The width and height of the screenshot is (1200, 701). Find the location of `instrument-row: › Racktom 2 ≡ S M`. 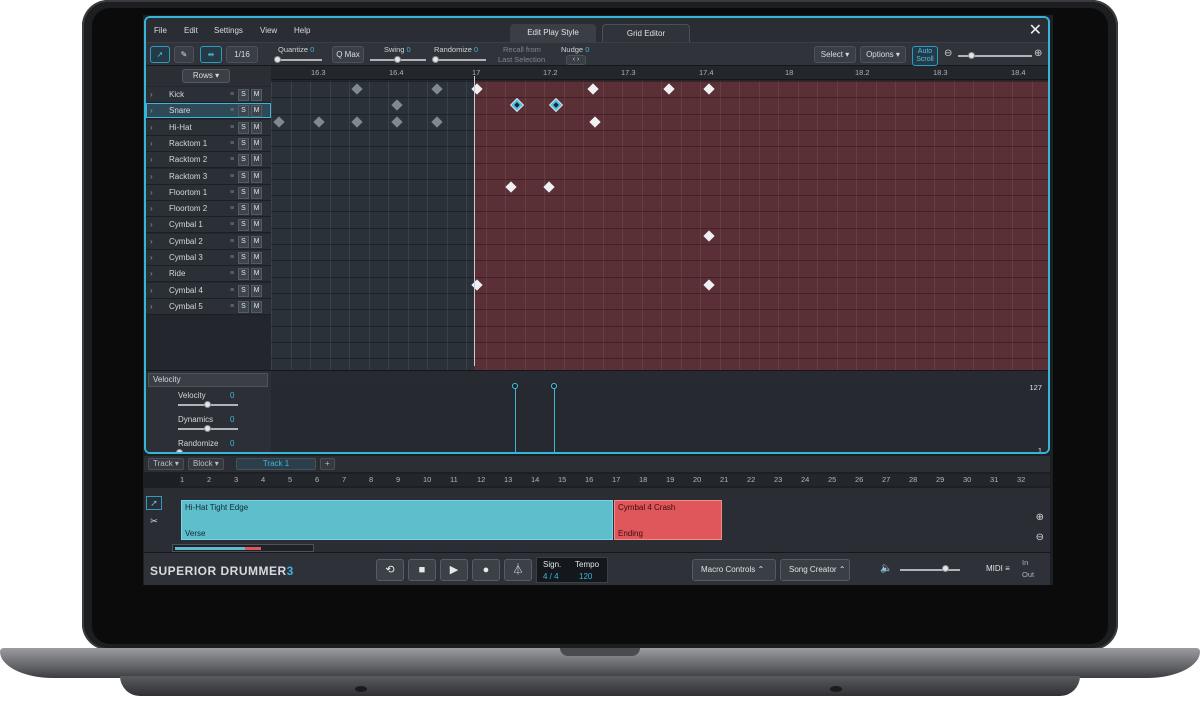

instrument-row: › Racktom 2 ≡ S M is located at coordinates (208, 160).